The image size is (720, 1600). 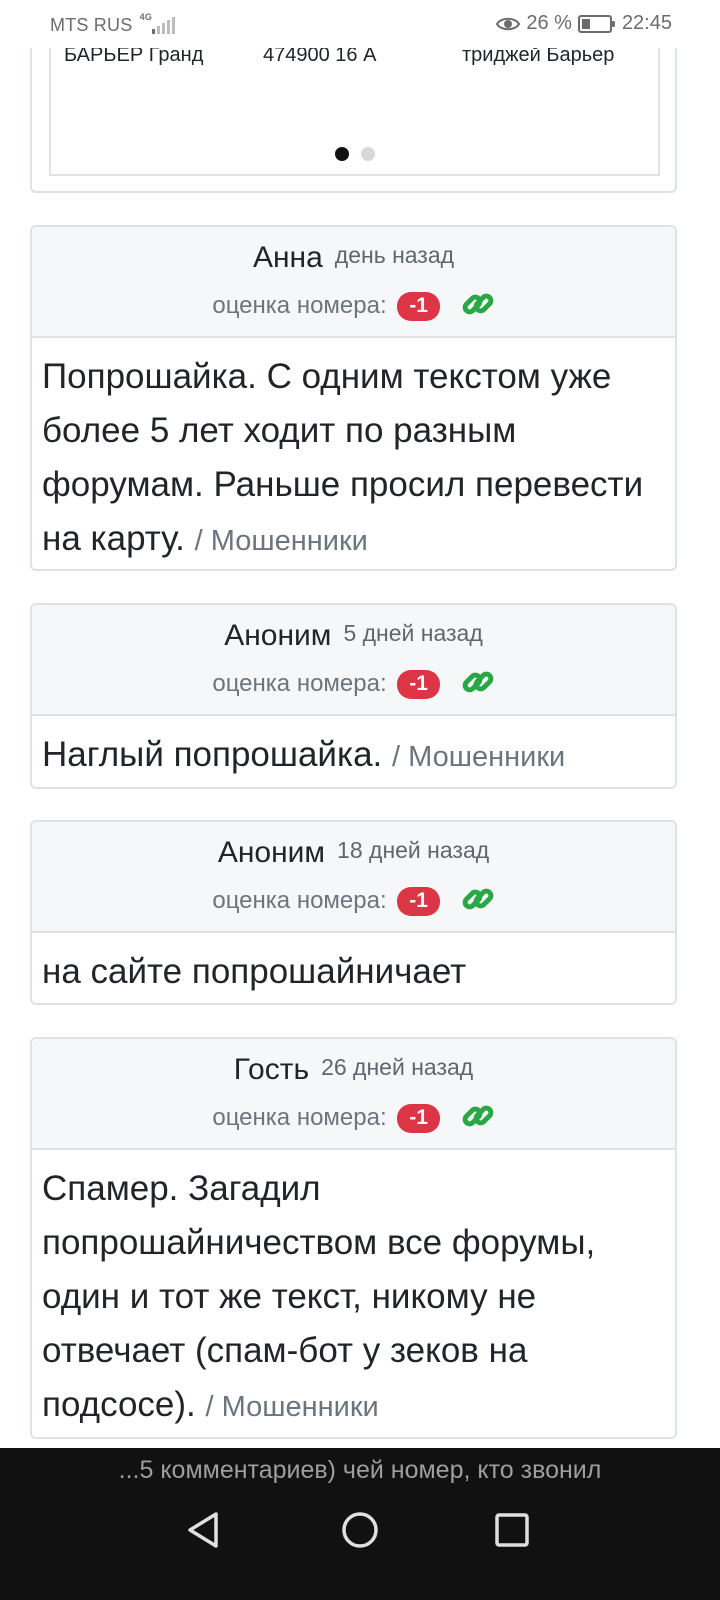 What do you see at coordinates (353, 877) in the screenshot?
I see `comment-header: Аноним 18 дней назад оценка номера: -1` at bounding box center [353, 877].